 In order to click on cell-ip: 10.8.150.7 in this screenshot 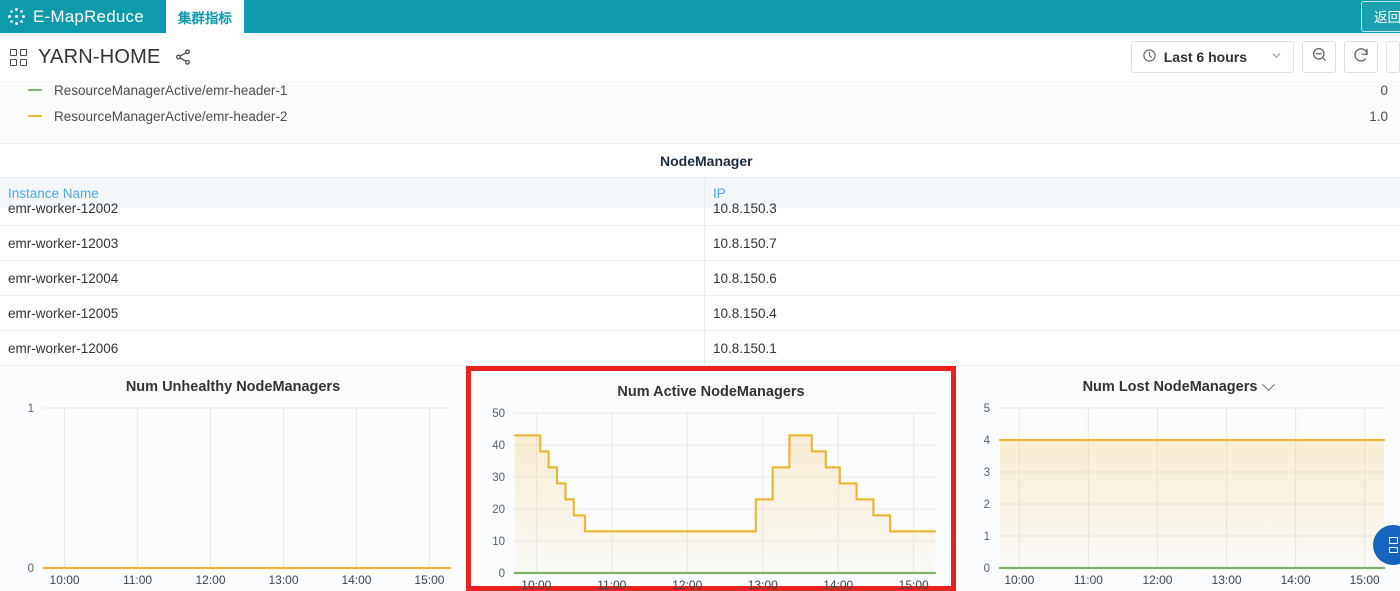, I will do `click(745, 243)`.